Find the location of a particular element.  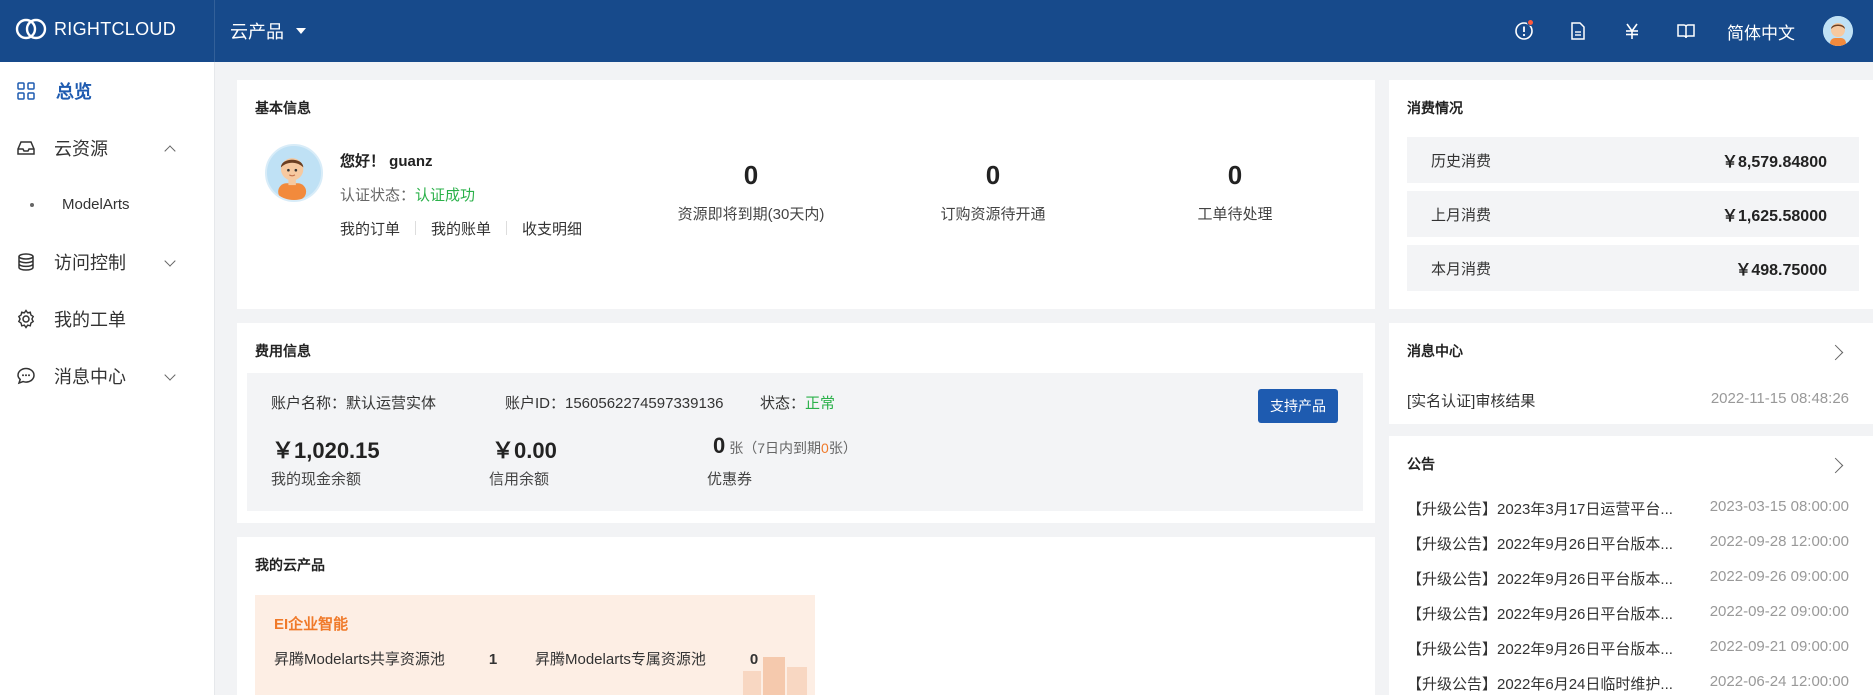

account-status-value: 正常 is located at coordinates (820, 403).